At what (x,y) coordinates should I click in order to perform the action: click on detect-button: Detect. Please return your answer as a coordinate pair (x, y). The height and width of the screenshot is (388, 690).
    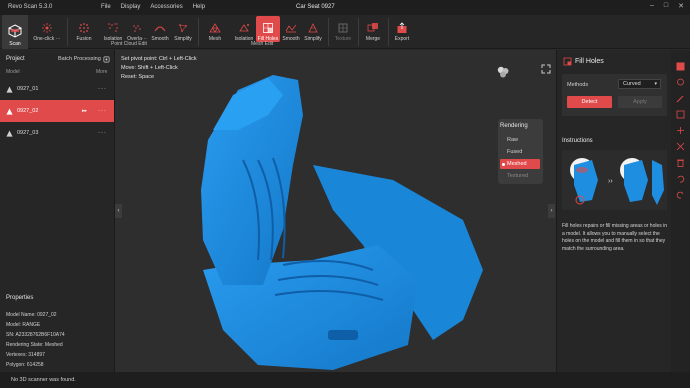
    Looking at the image, I should click on (589, 102).